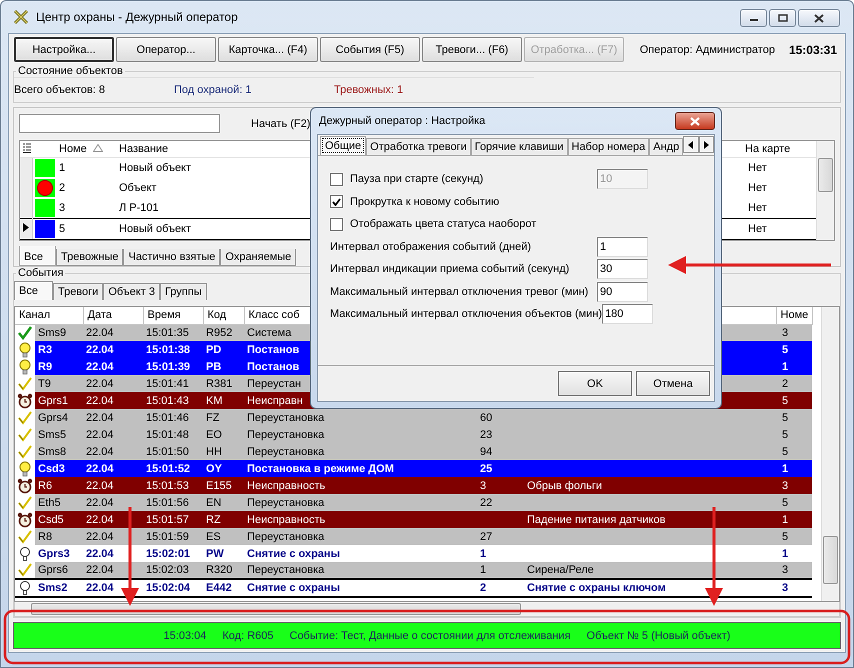 The image size is (854, 668). I want to click on table-cell: Gprs1, so click(53, 400).